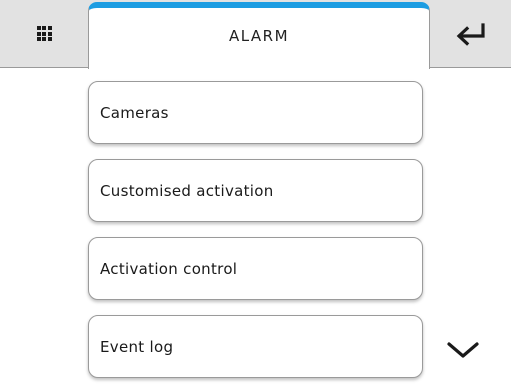 Image resolution: width=511 pixels, height=386 pixels. I want to click on menu-item-label: Activation control, so click(169, 268).